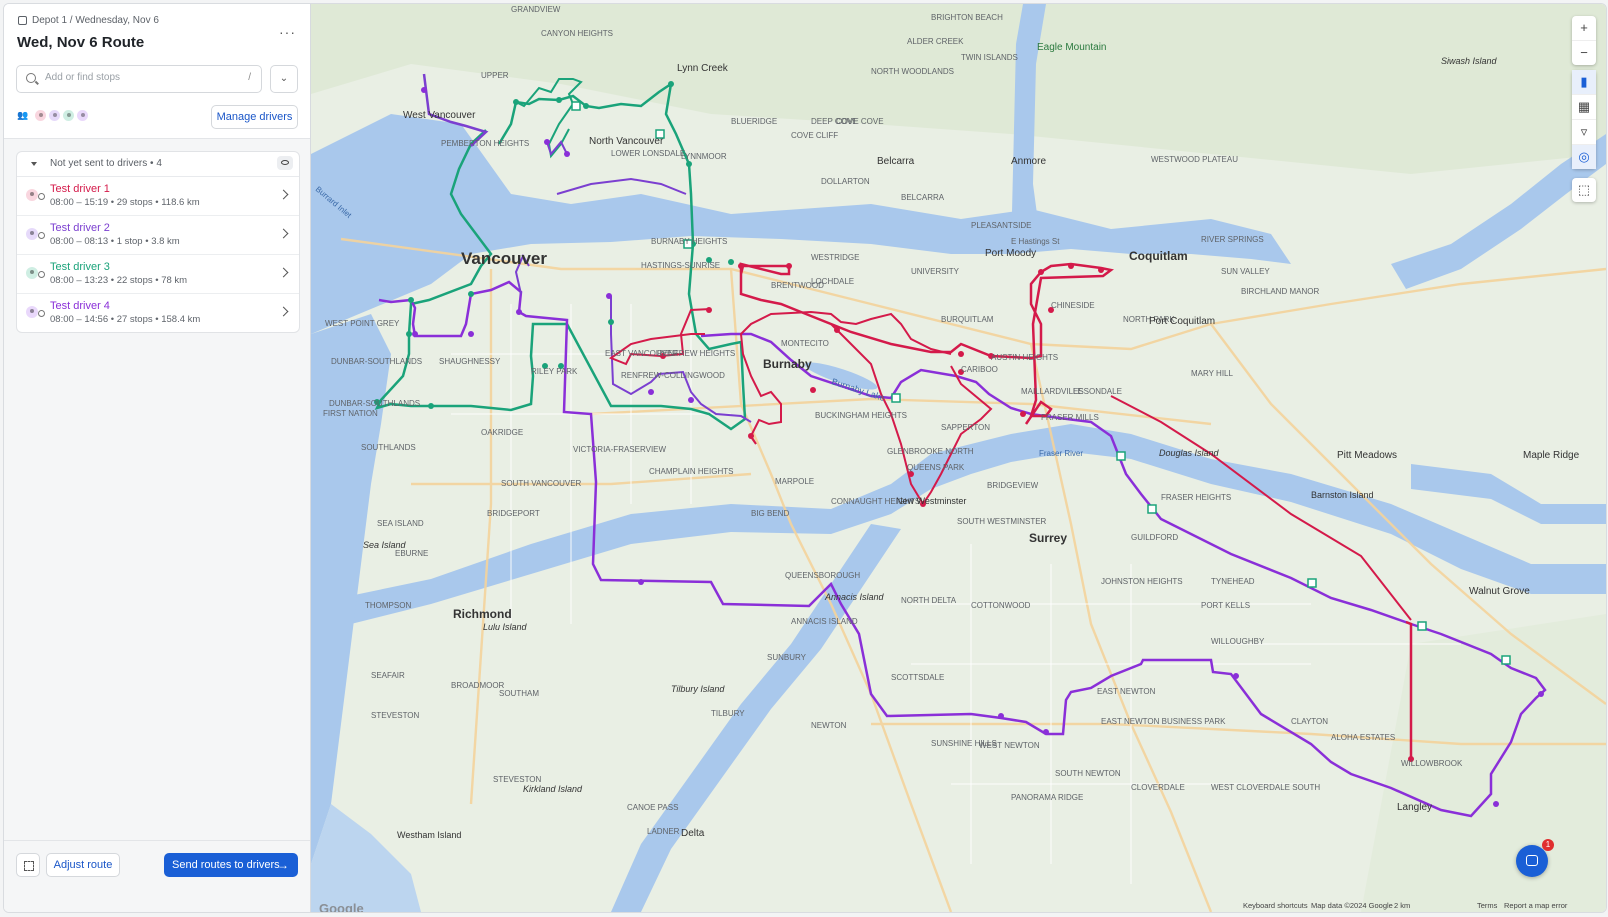  What do you see at coordinates (787, 657) in the screenshot?
I see `svg-text: SUNBURY` at bounding box center [787, 657].